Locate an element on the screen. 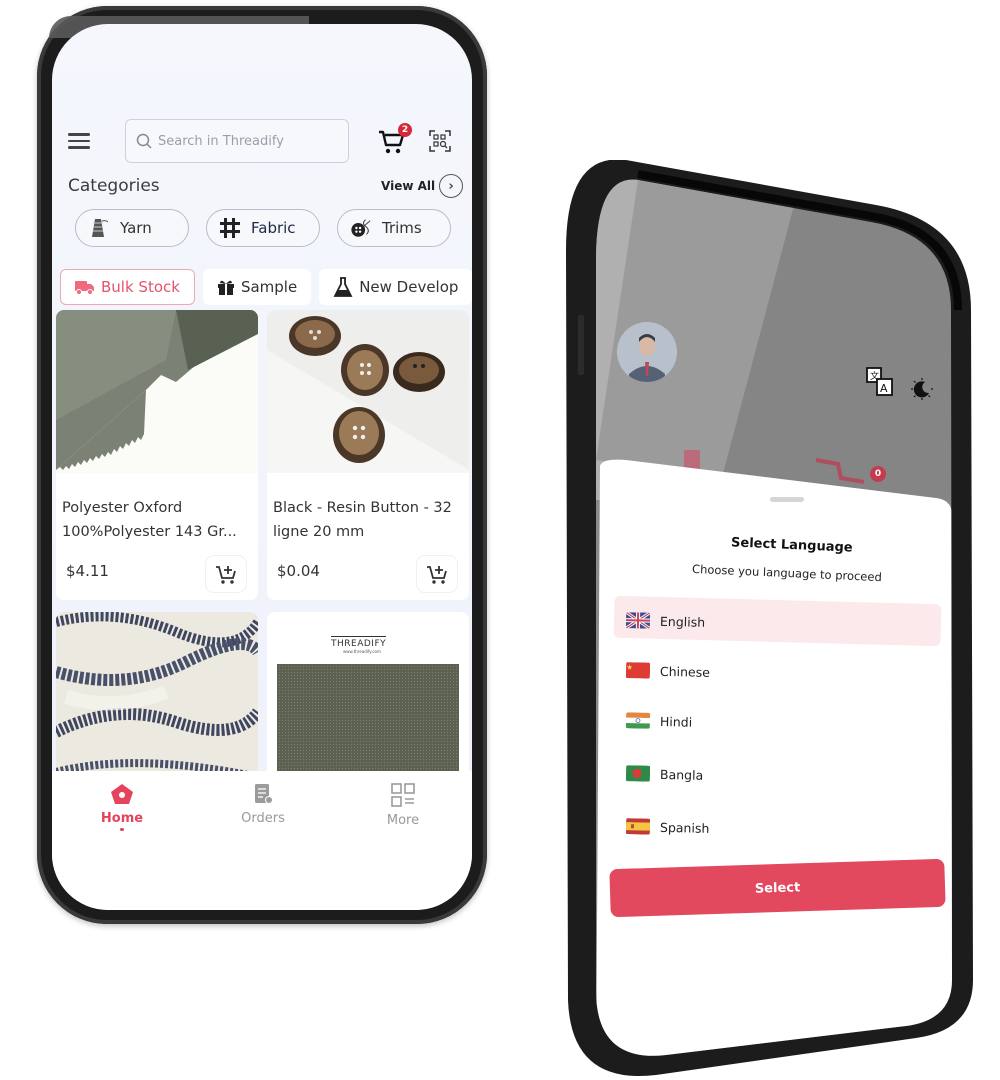 The width and height of the screenshot is (1000, 1080). india-flag-icon is located at coordinates (638, 720).